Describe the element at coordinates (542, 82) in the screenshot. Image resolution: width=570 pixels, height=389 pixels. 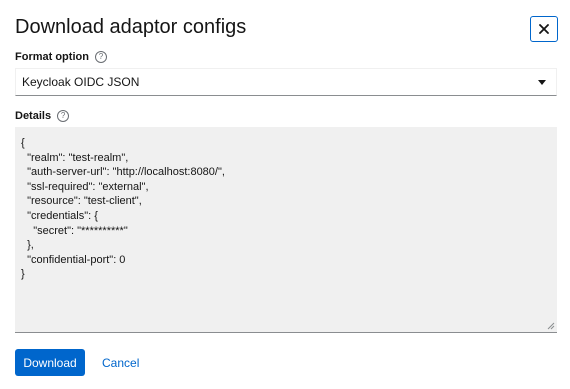
I see `caret-down-icon` at that location.